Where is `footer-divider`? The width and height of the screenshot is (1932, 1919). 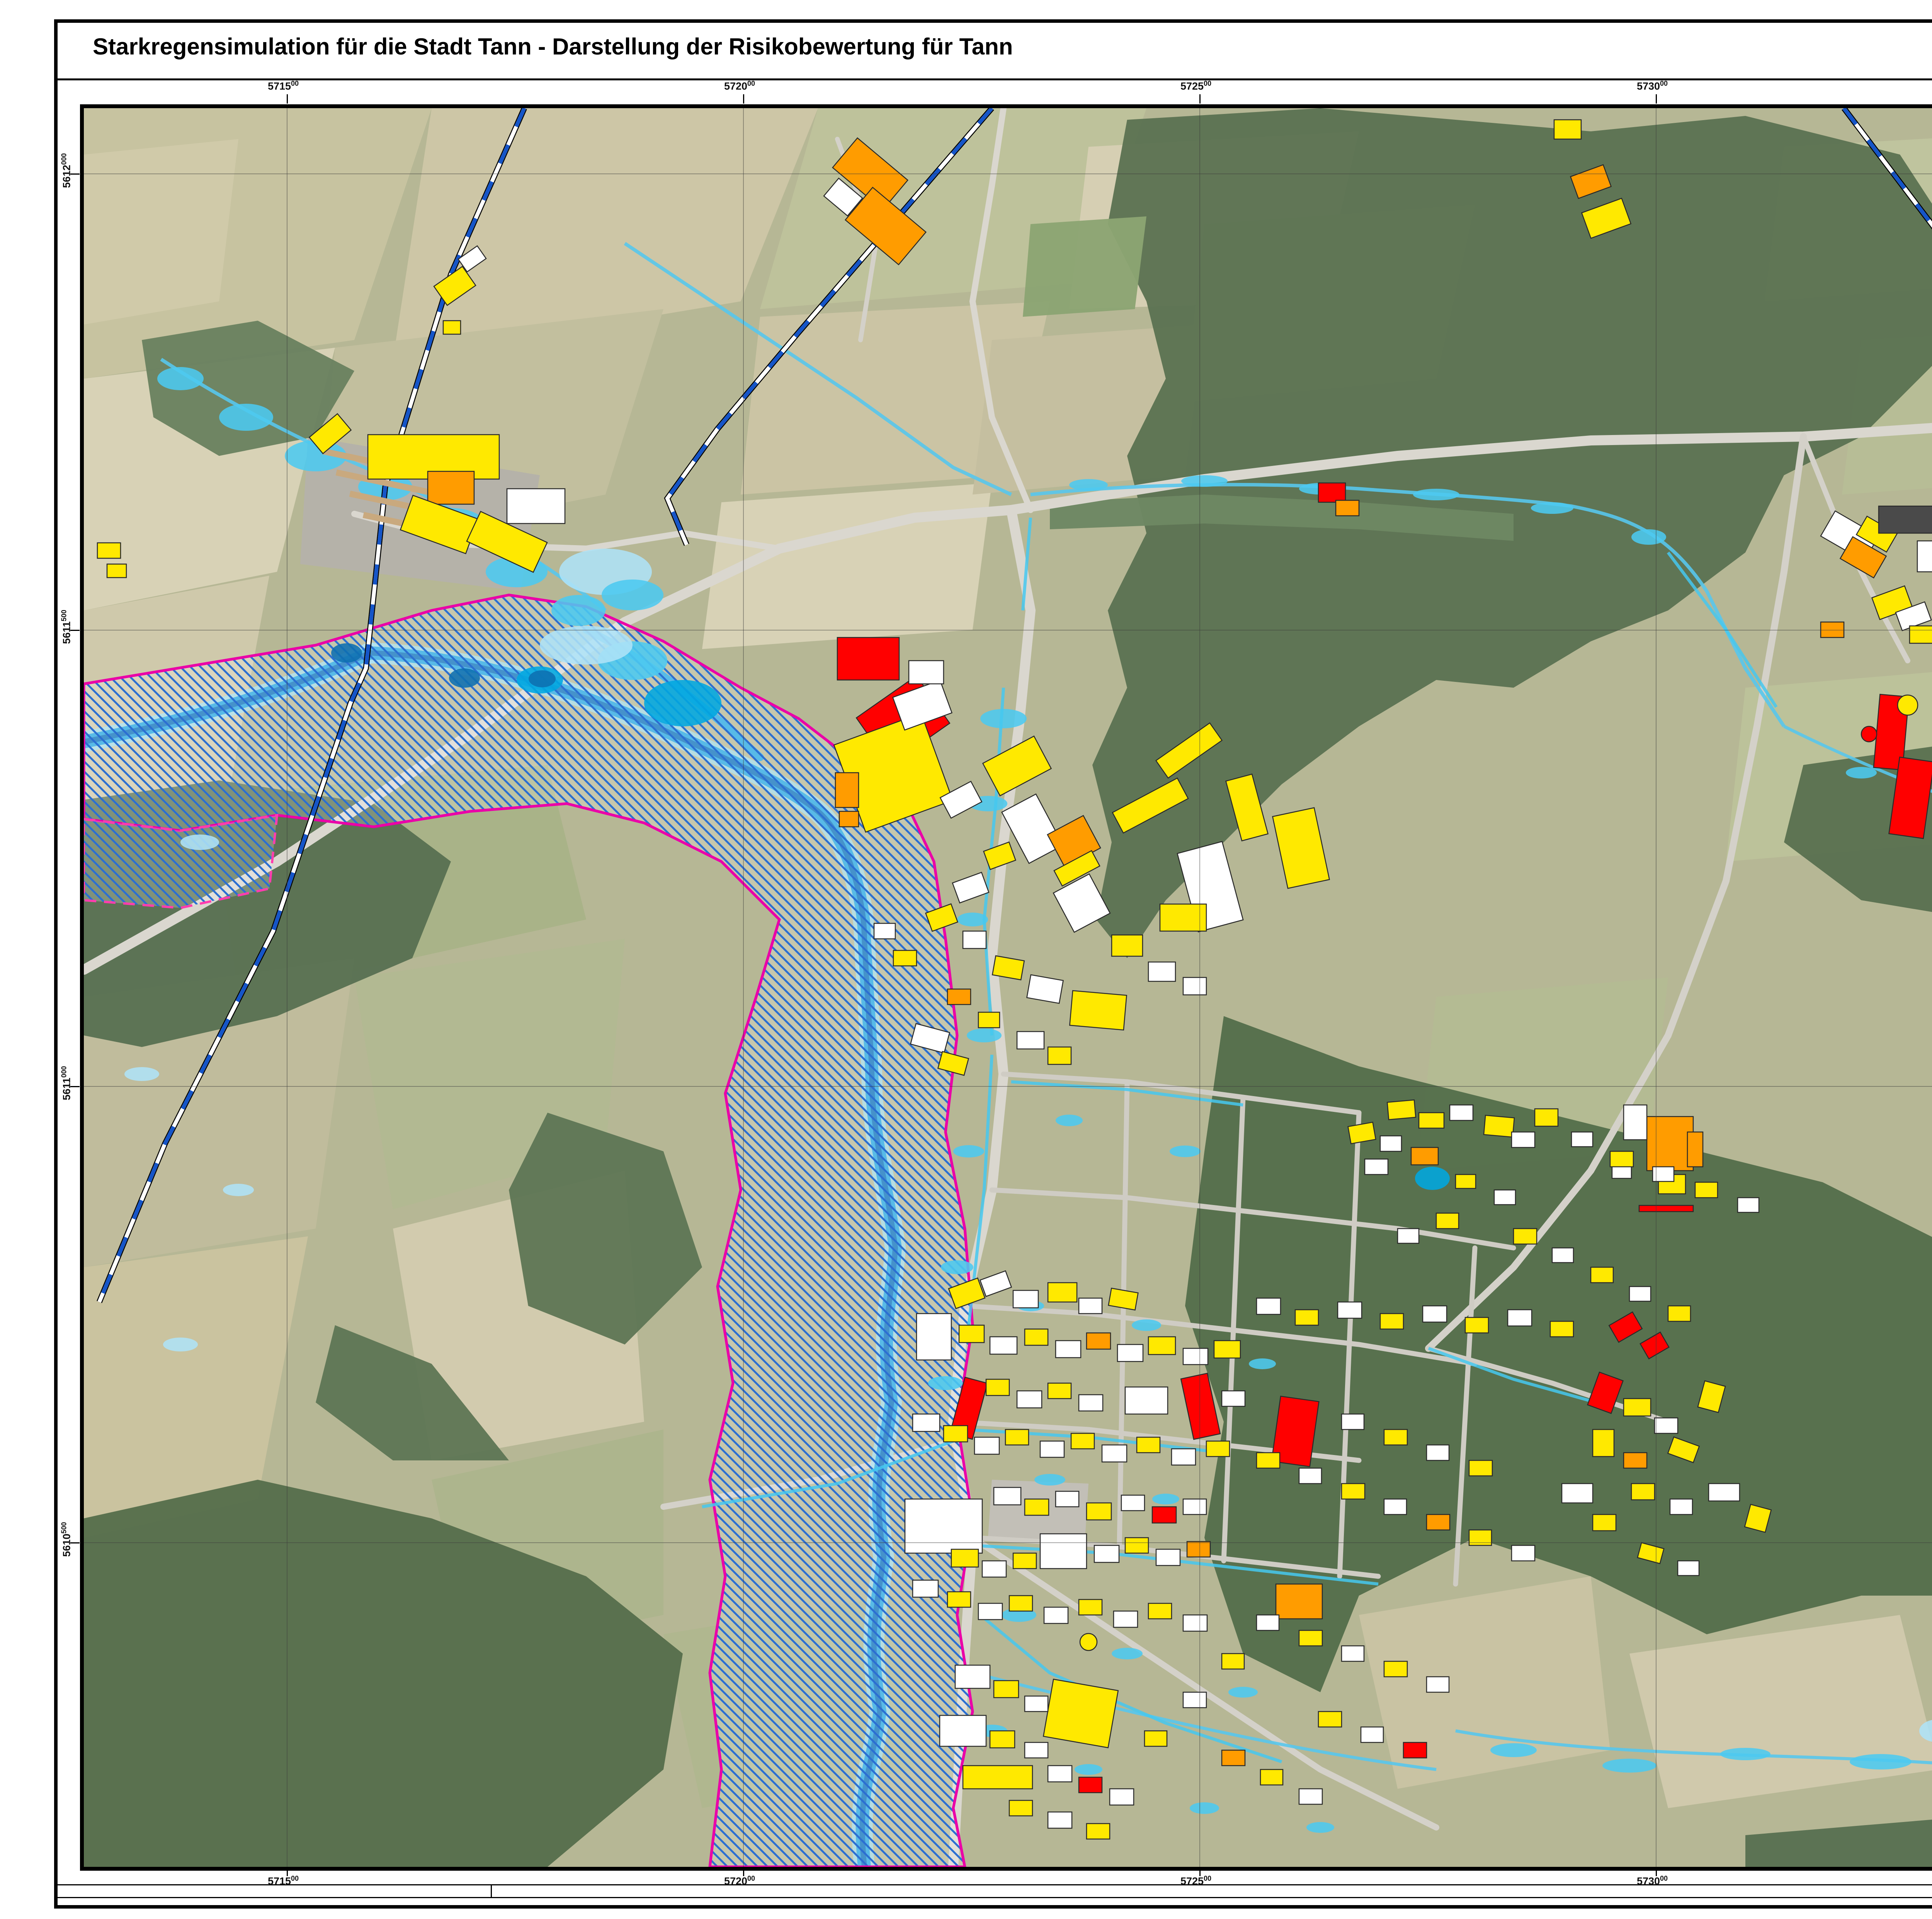
footer-divider is located at coordinates (492, 1891).